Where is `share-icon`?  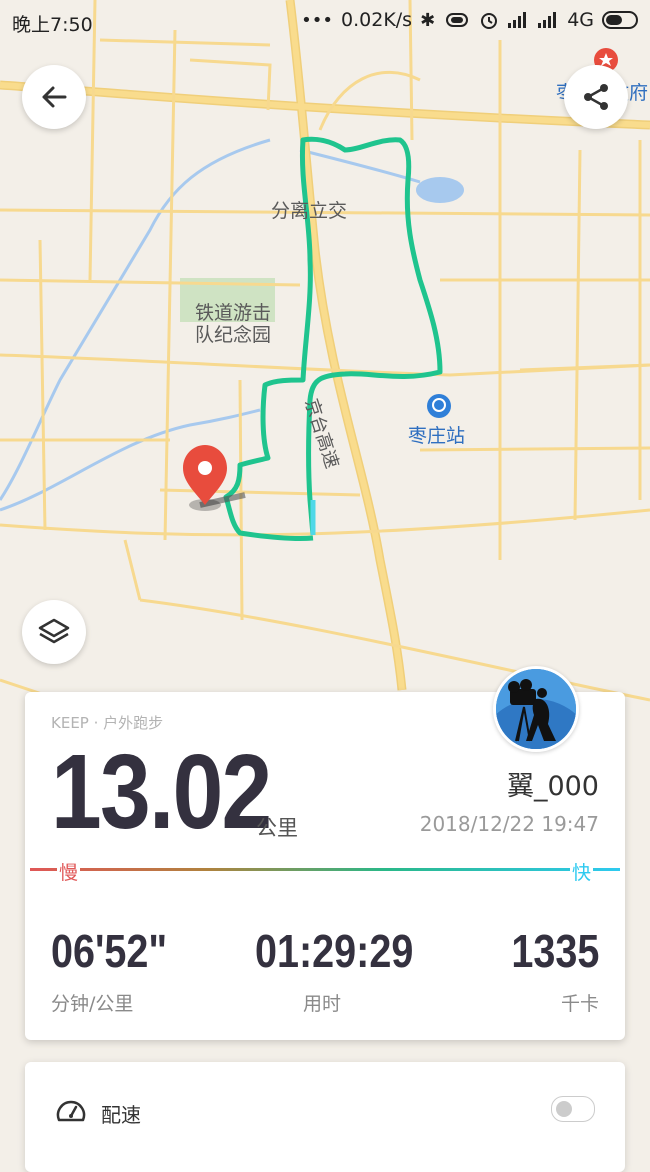 share-icon is located at coordinates (596, 97).